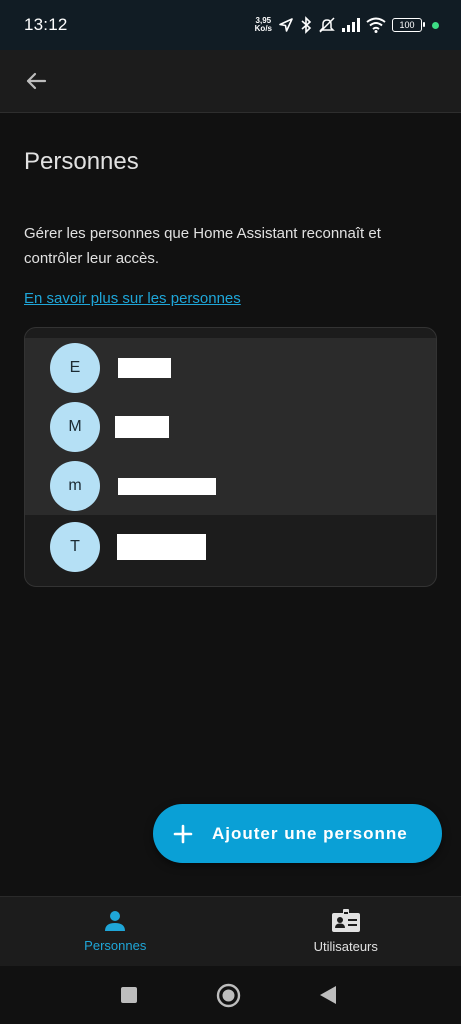  I want to click on recents-square-icon, so click(129, 997).